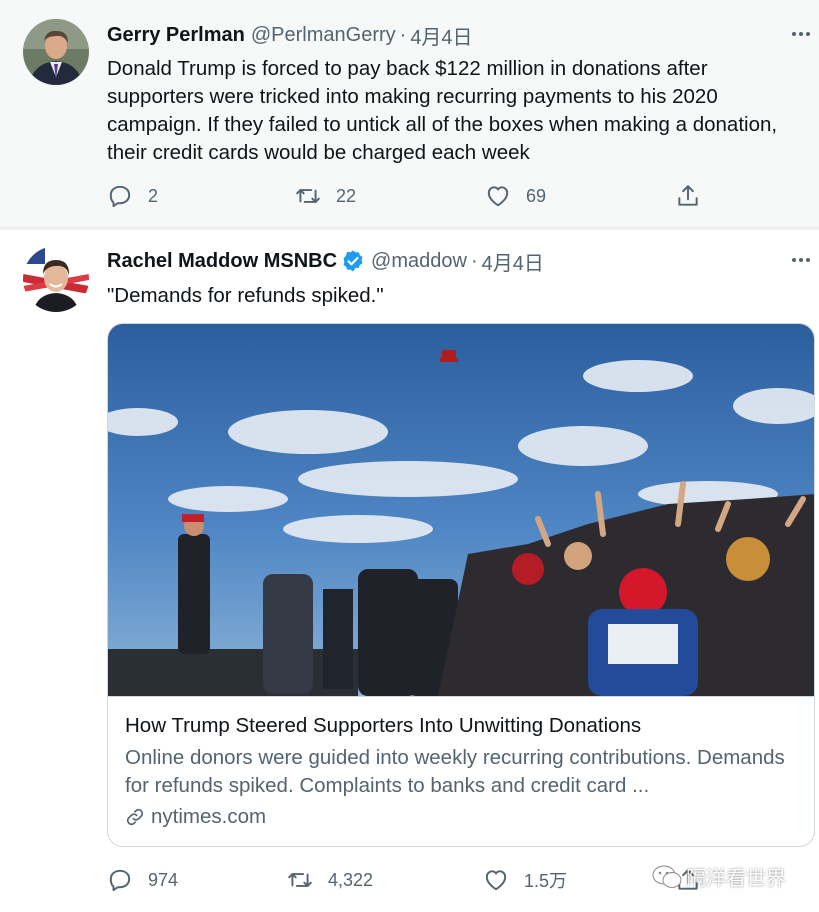 The width and height of the screenshot is (819, 912). What do you see at coordinates (351, 879) in the screenshot?
I see `retweet-count: 4,322` at bounding box center [351, 879].